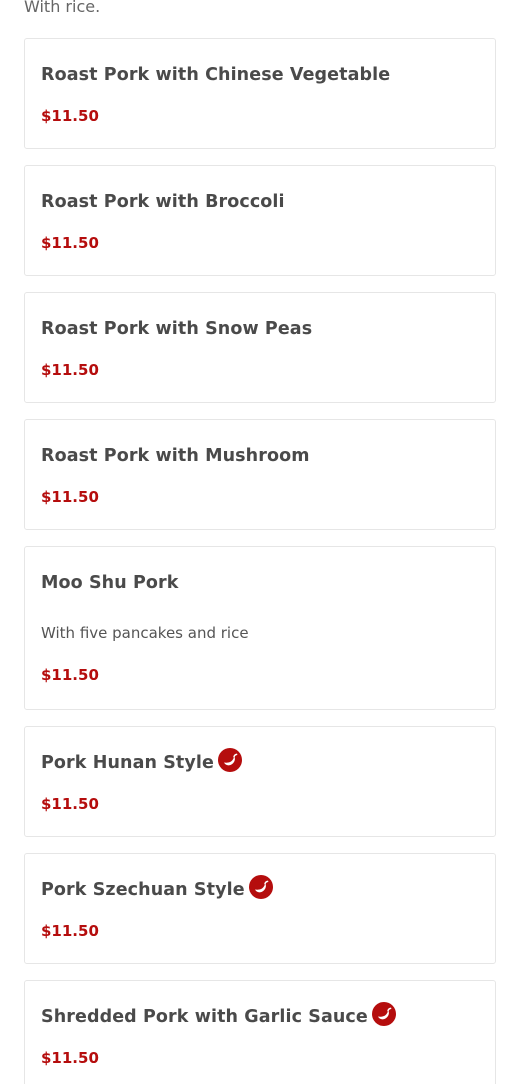 This screenshot has width=525, height=1084. I want to click on menu-item-card: Pork Hunan Style $11.50, so click(260, 781).